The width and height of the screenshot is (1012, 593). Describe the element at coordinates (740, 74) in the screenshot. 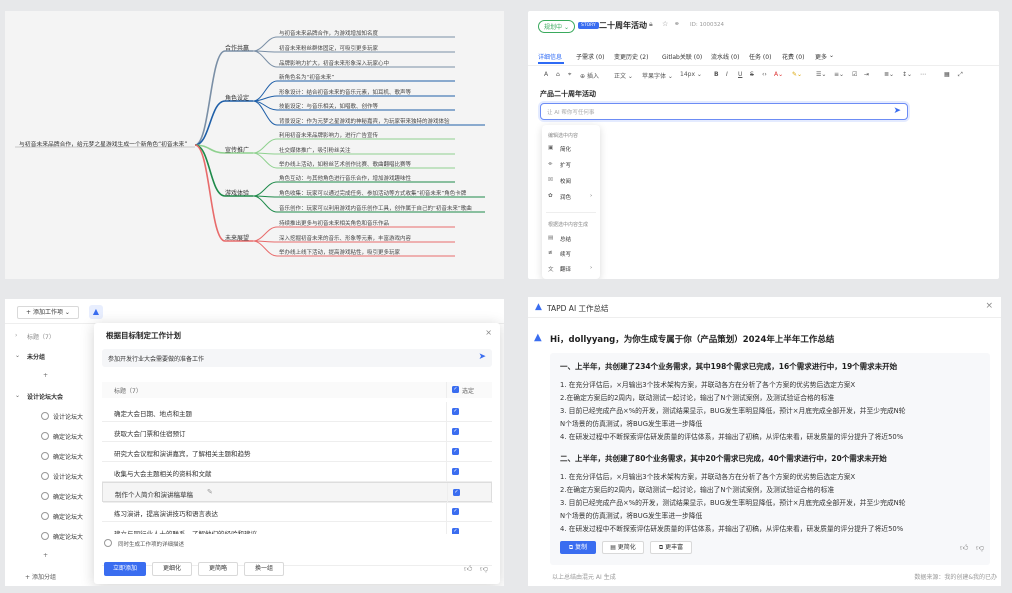

I see `underline-icon: U` at that location.